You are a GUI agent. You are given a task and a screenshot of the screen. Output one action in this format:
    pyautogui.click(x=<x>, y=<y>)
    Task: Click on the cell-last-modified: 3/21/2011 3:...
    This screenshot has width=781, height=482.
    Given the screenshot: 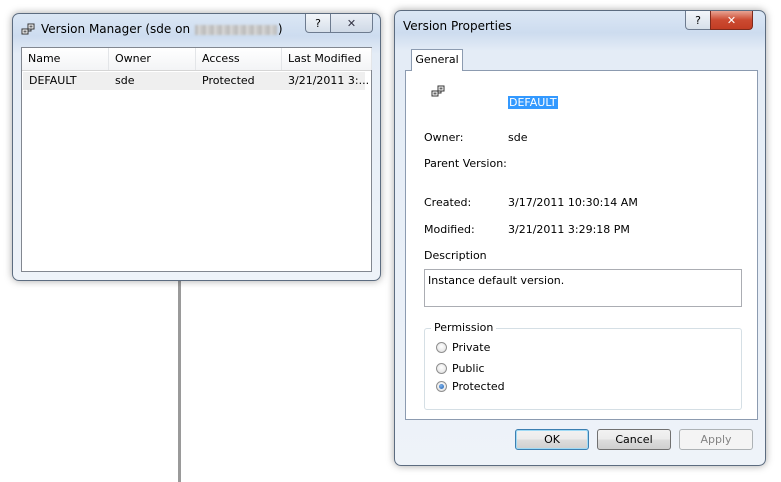 What is the action you would take?
    pyautogui.click(x=328, y=80)
    